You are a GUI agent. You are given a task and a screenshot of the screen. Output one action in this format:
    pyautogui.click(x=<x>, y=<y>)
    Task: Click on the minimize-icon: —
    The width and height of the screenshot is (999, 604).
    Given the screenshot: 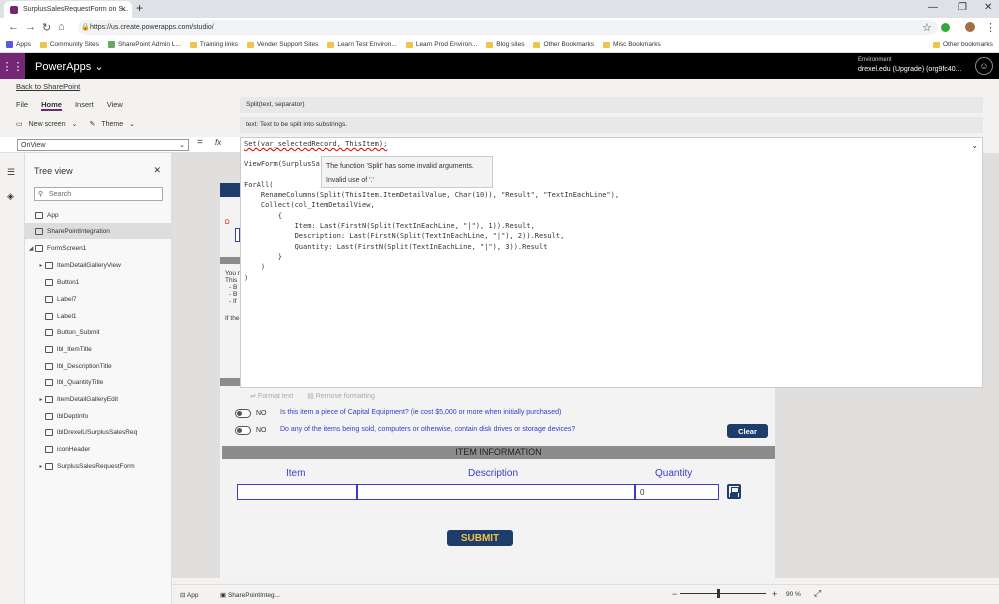 What is the action you would take?
    pyautogui.click(x=933, y=7)
    